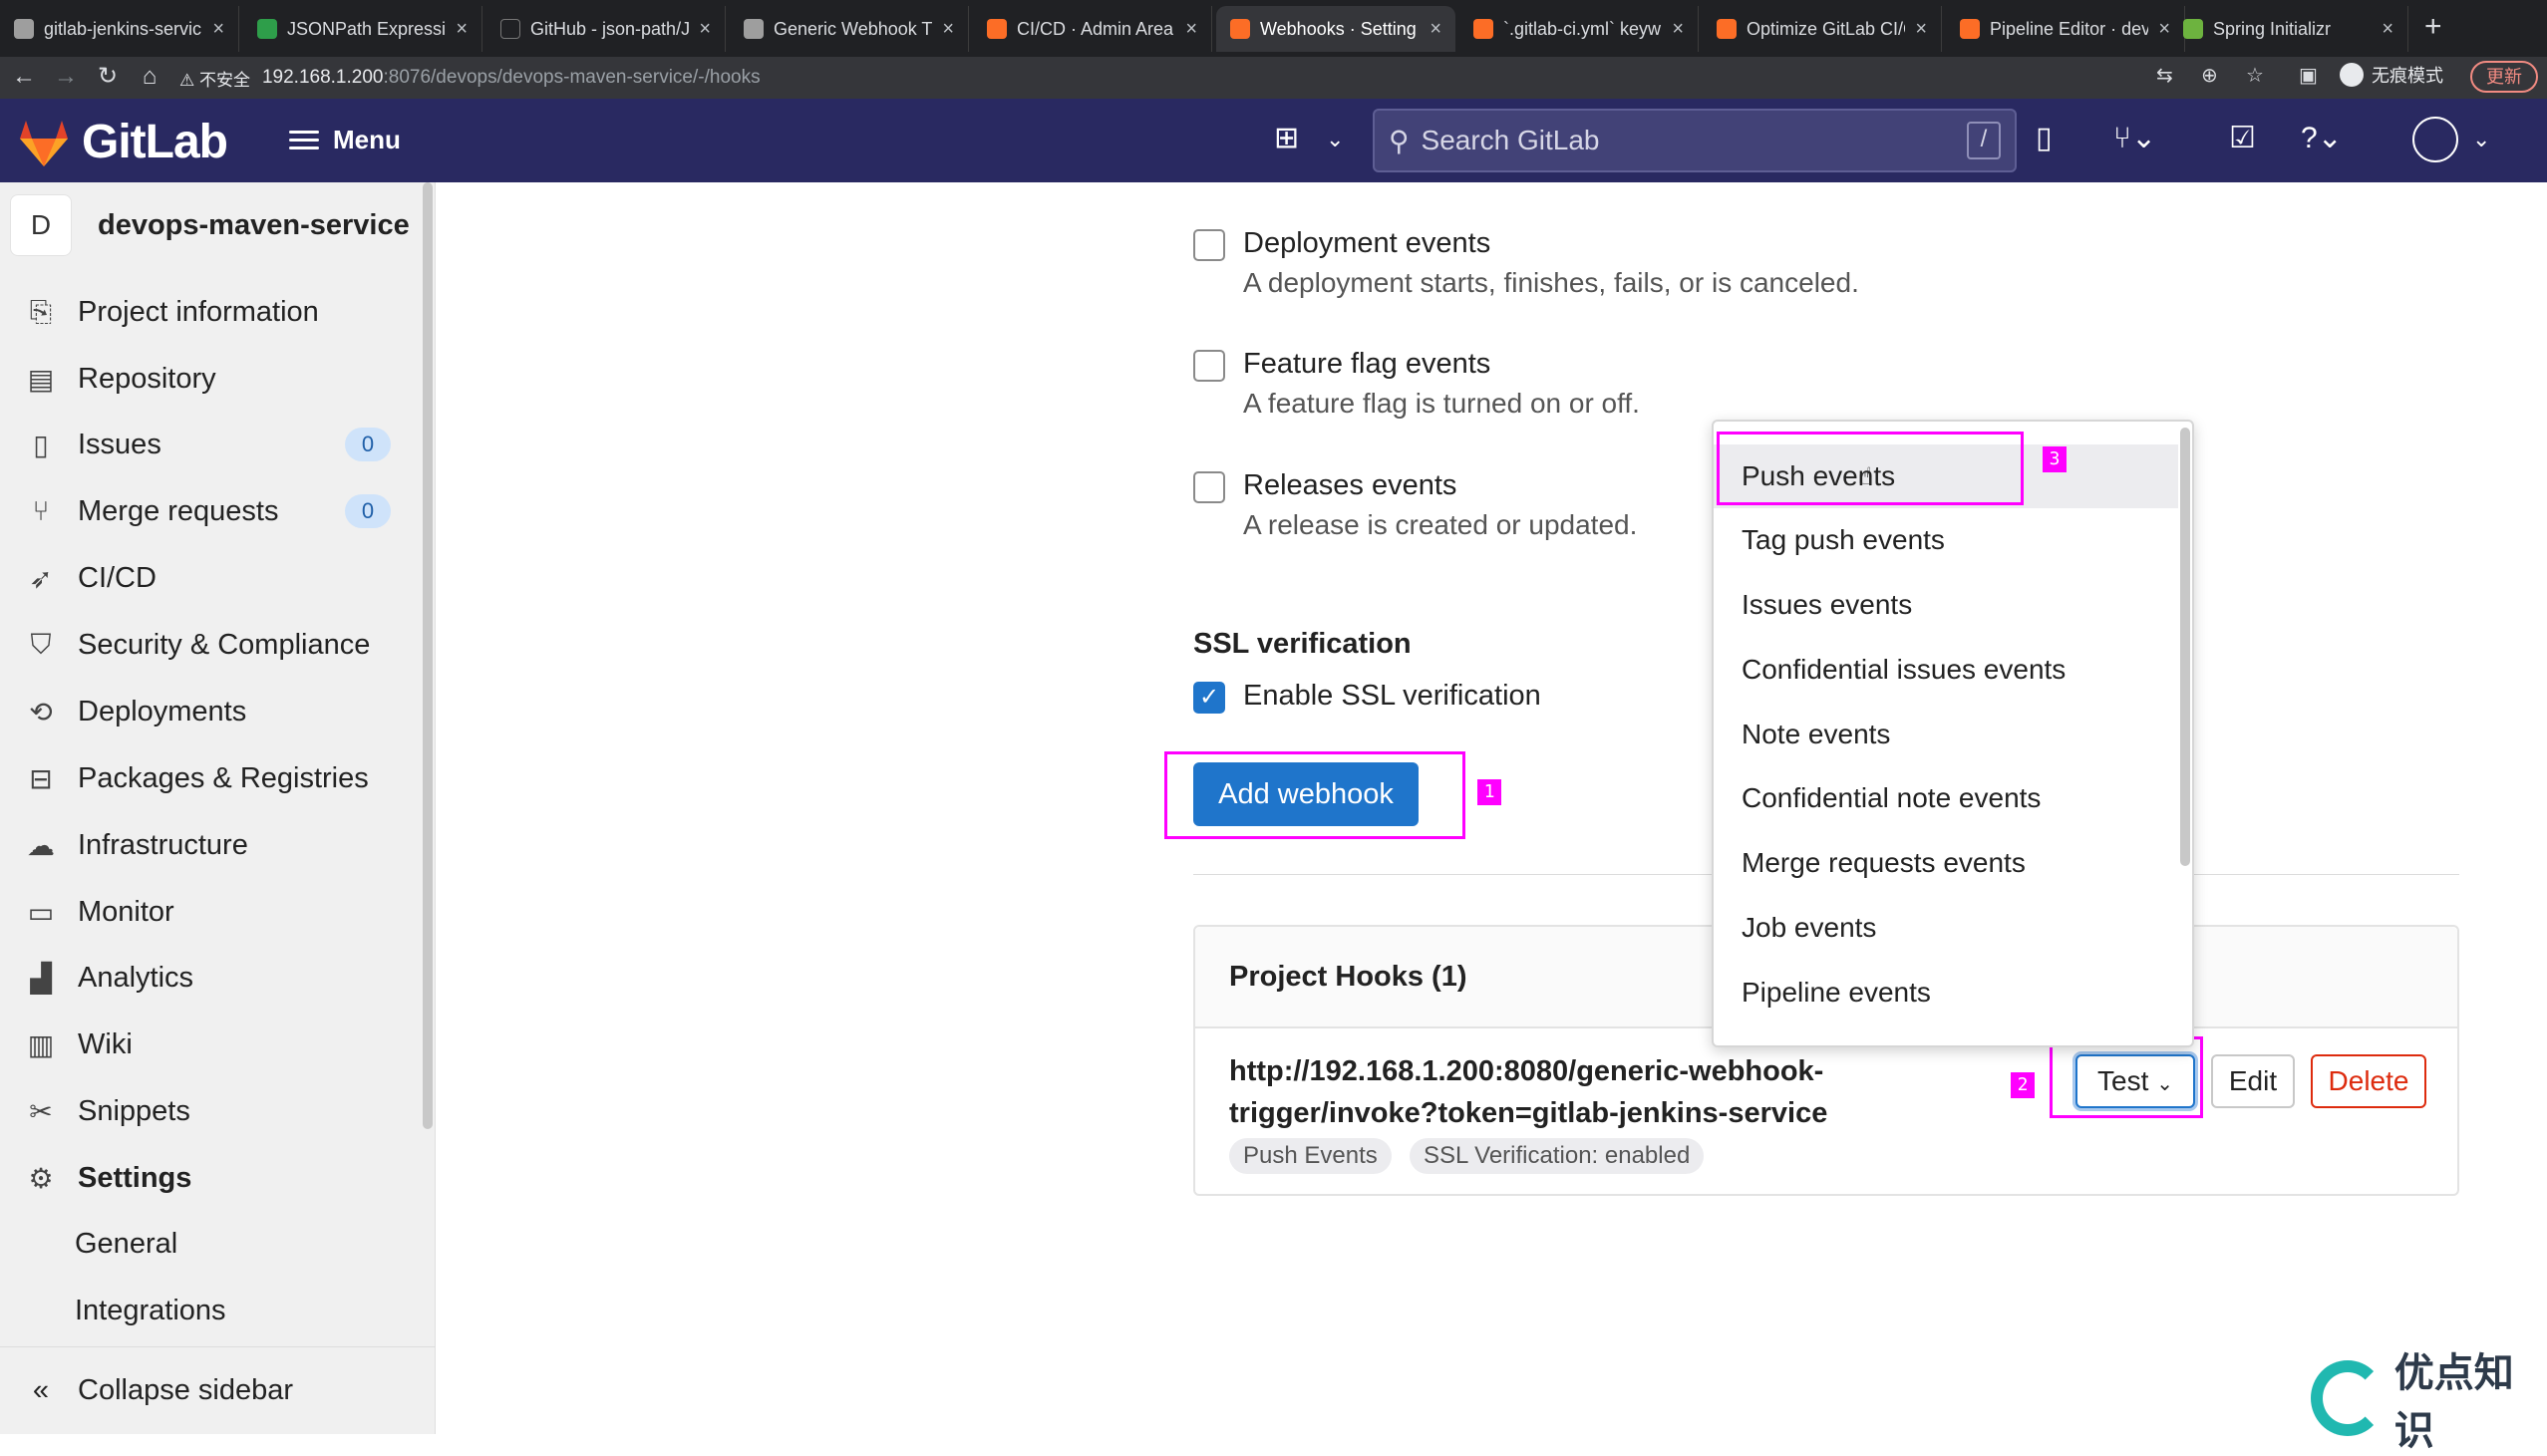 This screenshot has width=2547, height=1456. I want to click on forward-icon: →, so click(66, 77).